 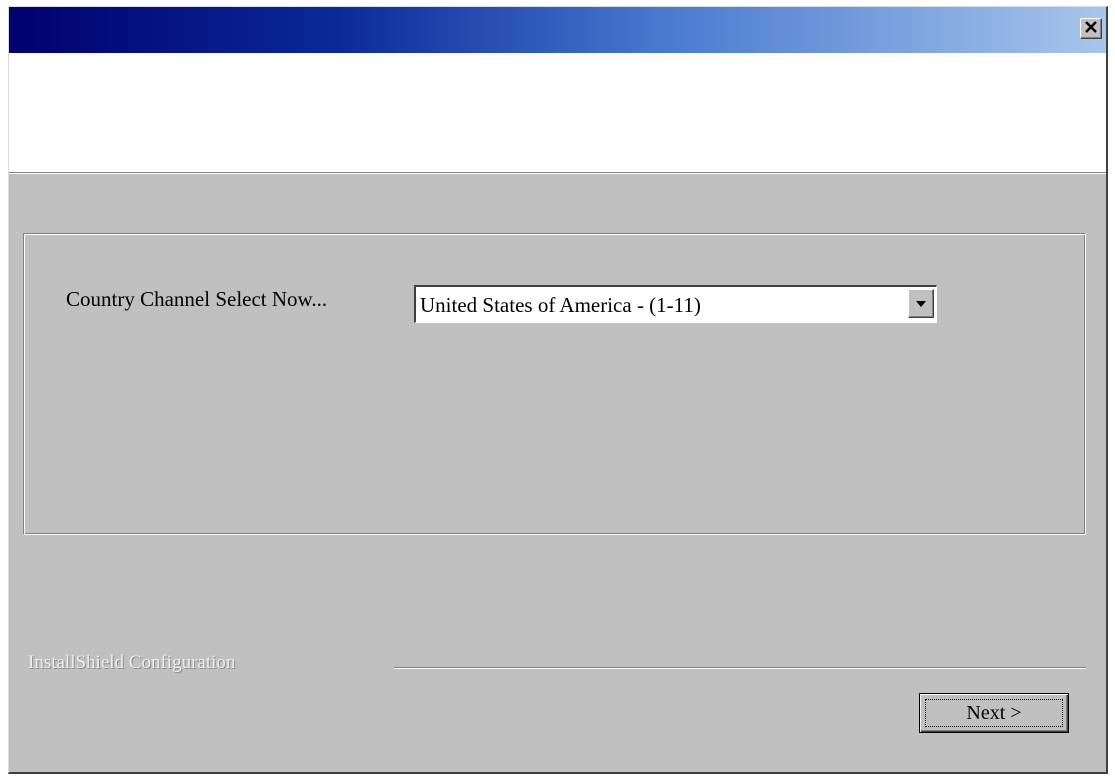 I want to click on next-button: Next >, so click(x=994, y=713).